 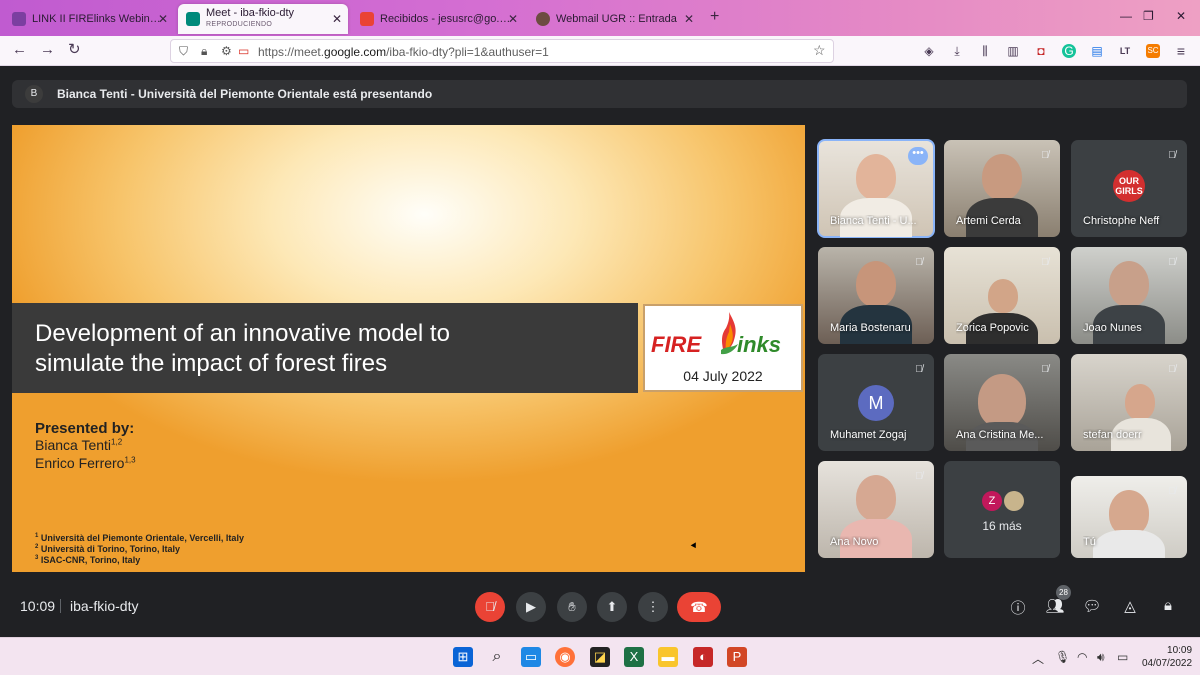 What do you see at coordinates (85, 463) in the screenshot?
I see `author-2: Enrico Ferrero1,3` at bounding box center [85, 463].